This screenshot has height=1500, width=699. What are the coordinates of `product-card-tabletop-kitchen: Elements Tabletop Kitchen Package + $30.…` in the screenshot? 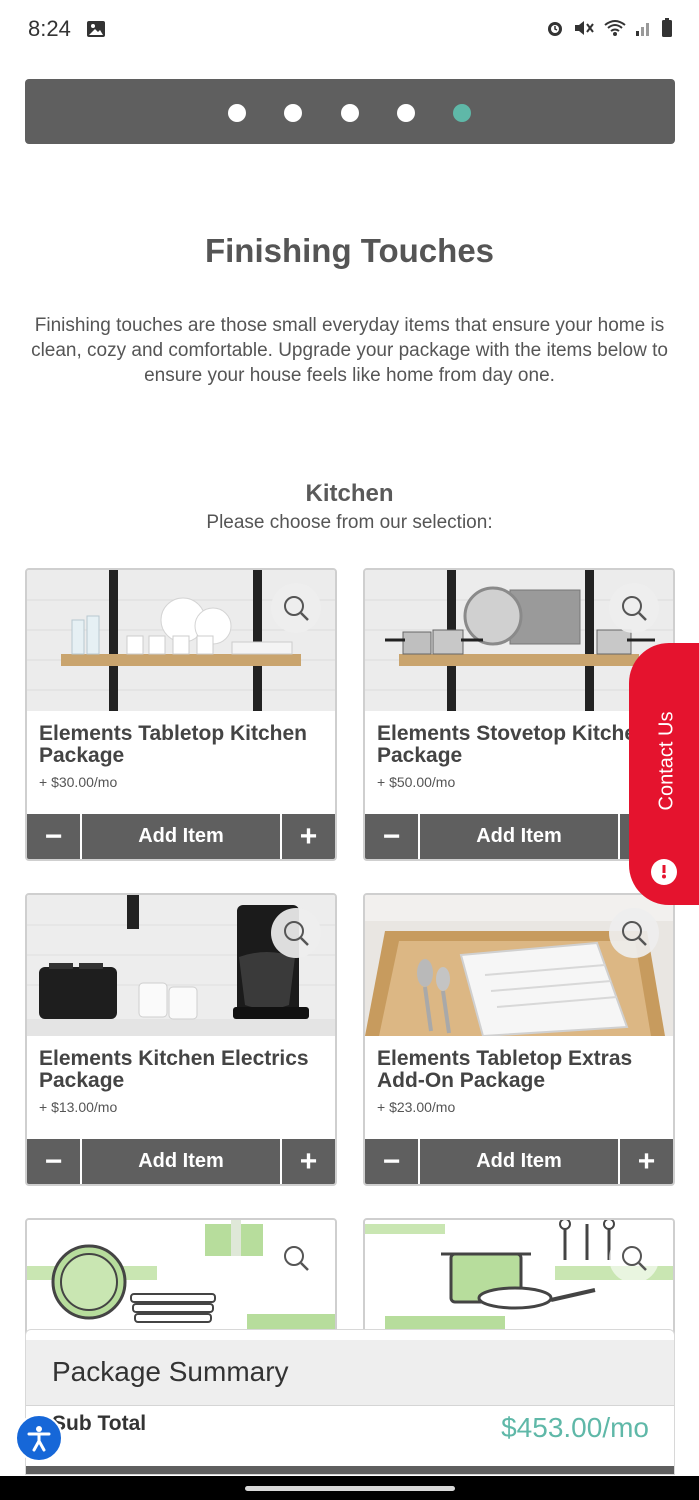 It's located at (181, 714).